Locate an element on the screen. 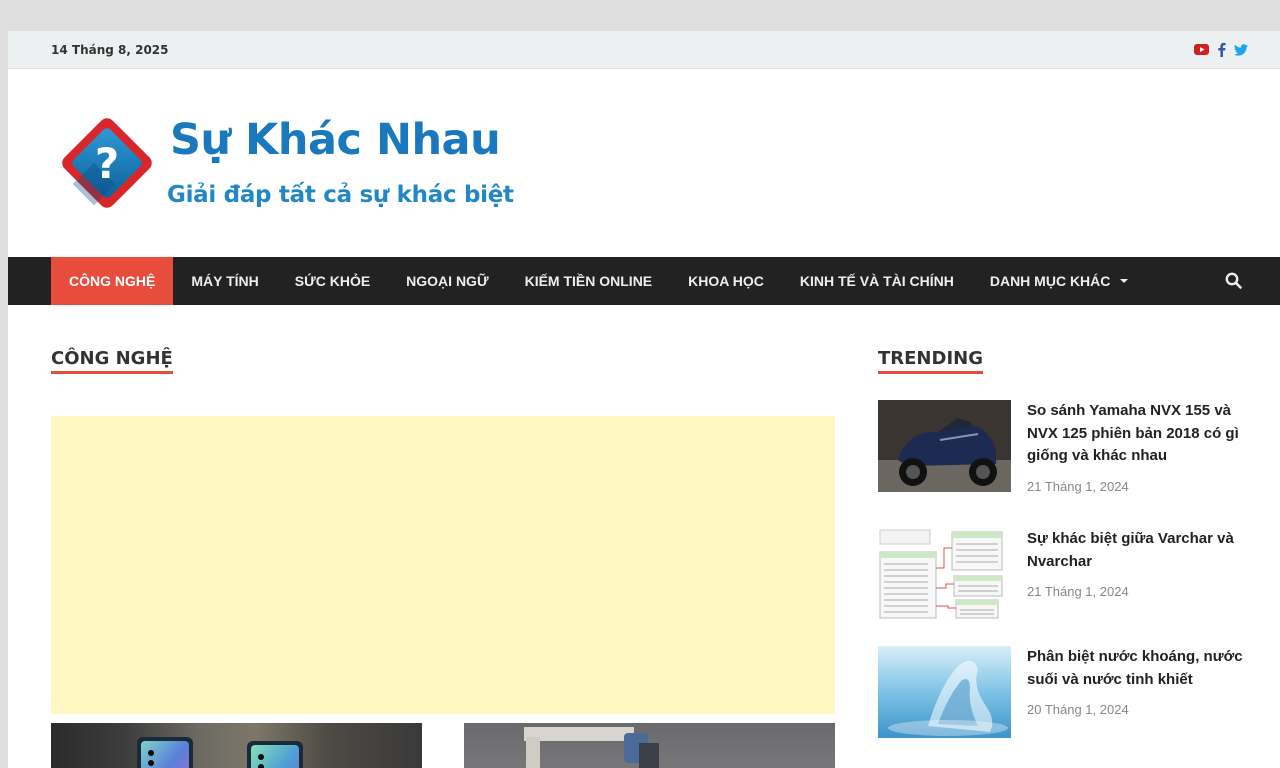 This screenshot has height=768, width=1280. nav-item-label: SỨC KHỎE is located at coordinates (332, 281).